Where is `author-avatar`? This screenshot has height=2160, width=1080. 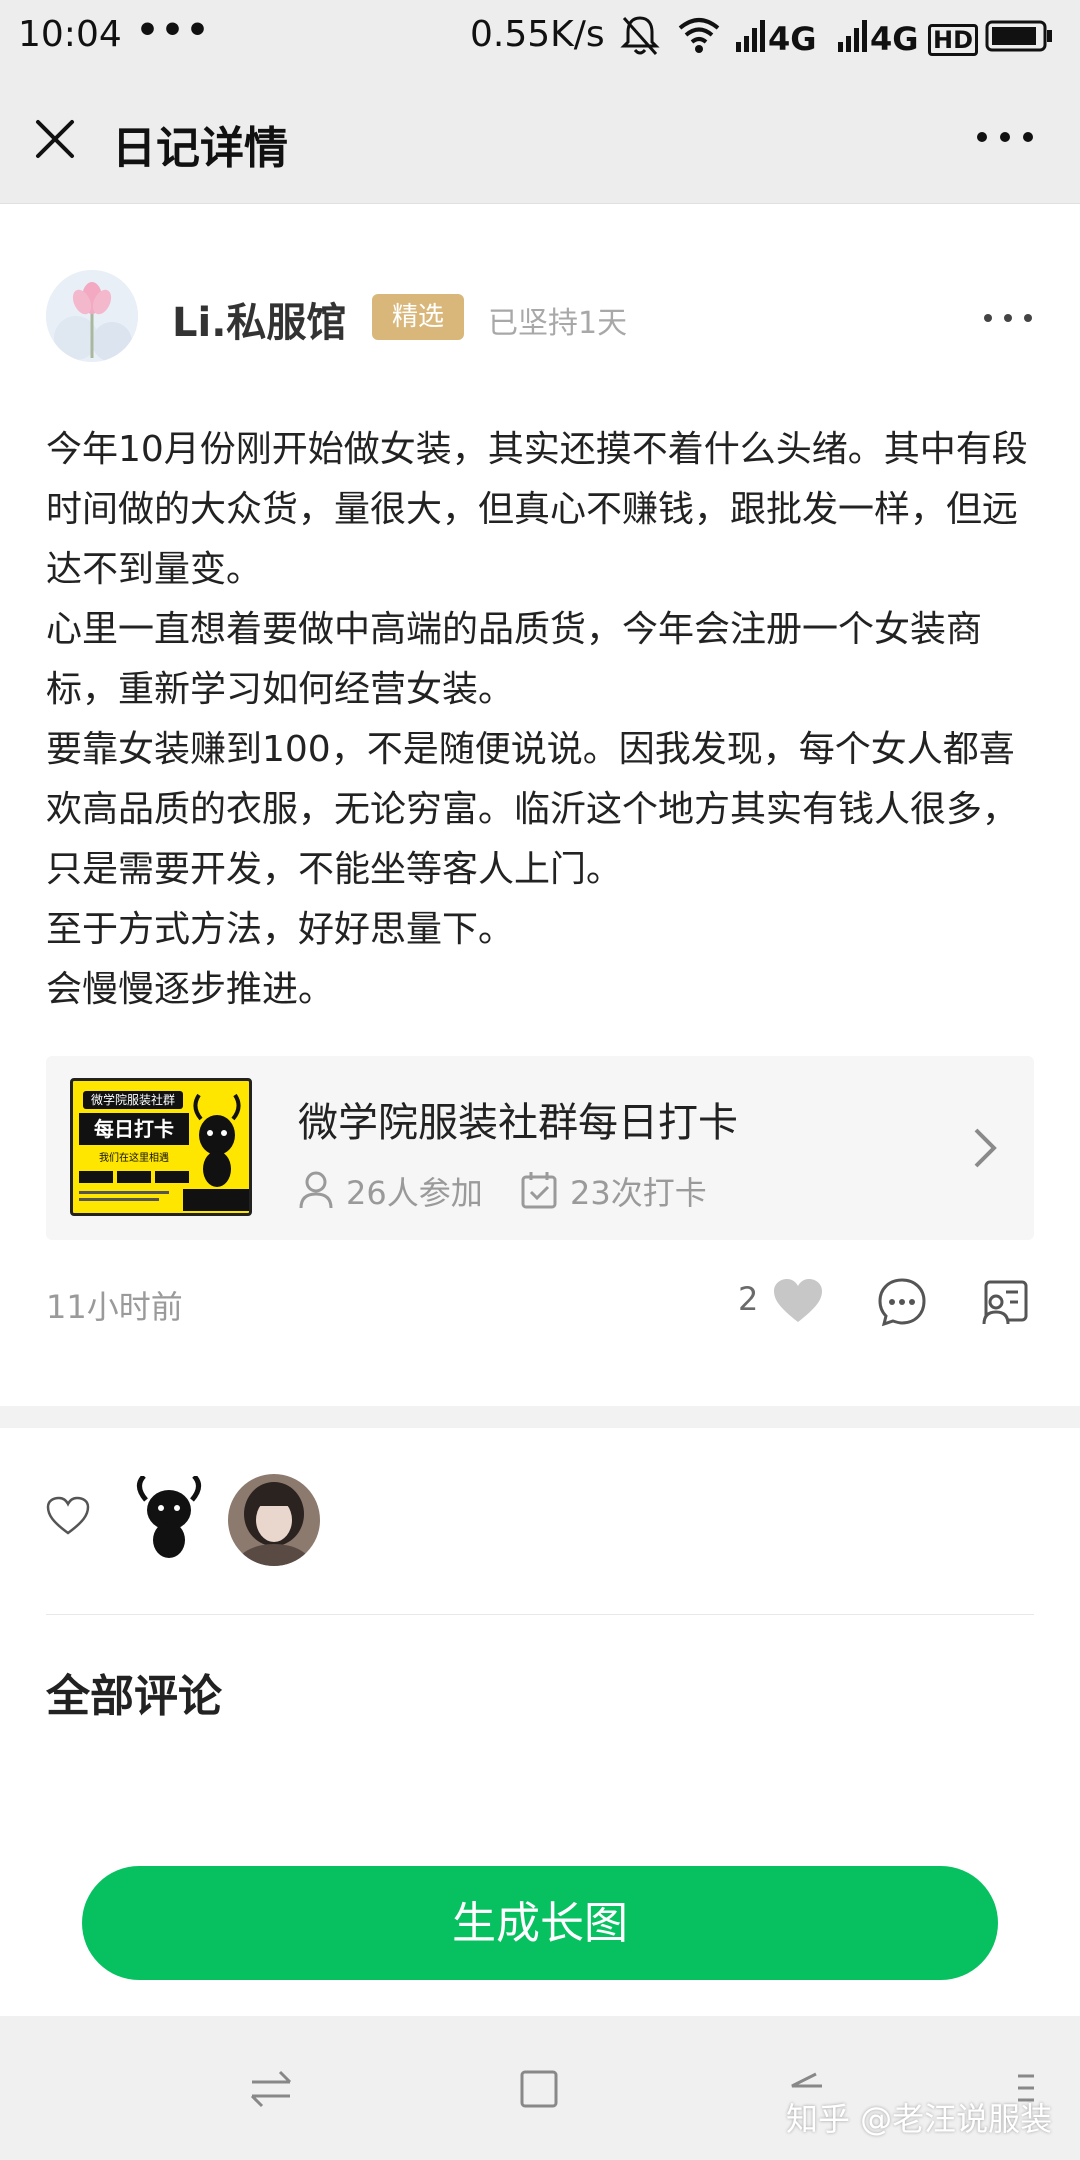
author-avatar is located at coordinates (92, 316).